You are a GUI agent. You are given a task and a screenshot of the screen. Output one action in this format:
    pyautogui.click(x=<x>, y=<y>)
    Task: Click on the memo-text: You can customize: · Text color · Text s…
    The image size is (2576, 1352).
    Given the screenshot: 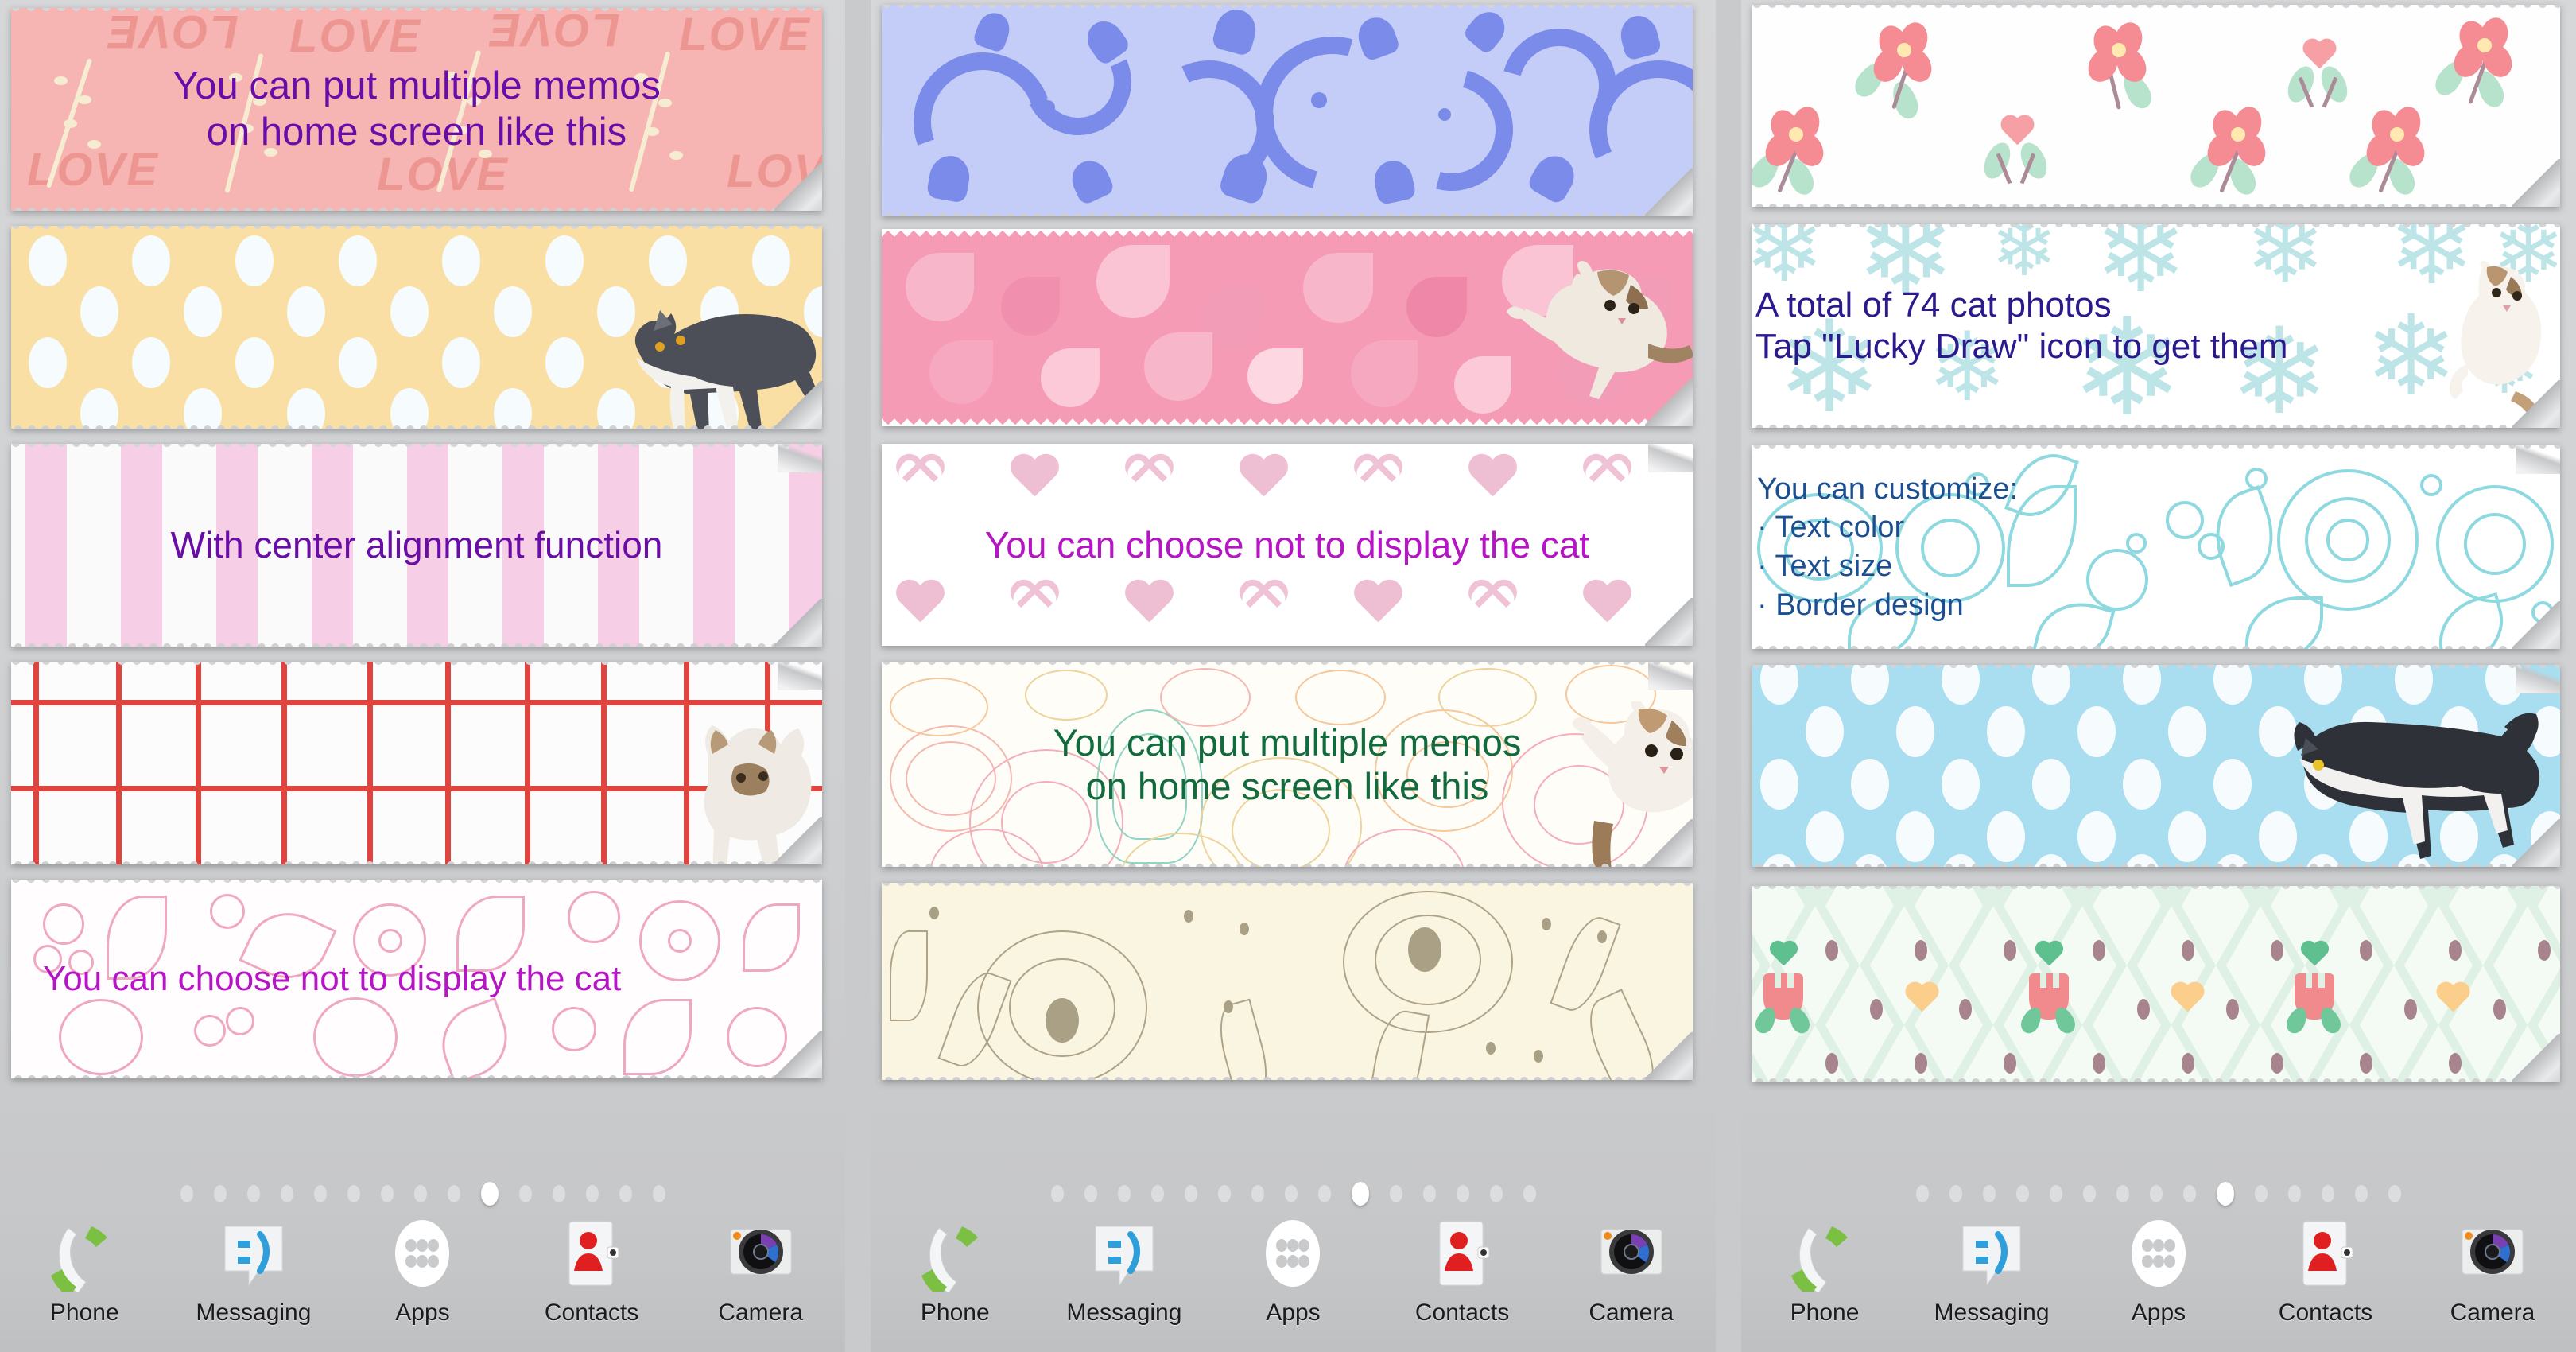 What is the action you would take?
    pyautogui.click(x=1888, y=547)
    